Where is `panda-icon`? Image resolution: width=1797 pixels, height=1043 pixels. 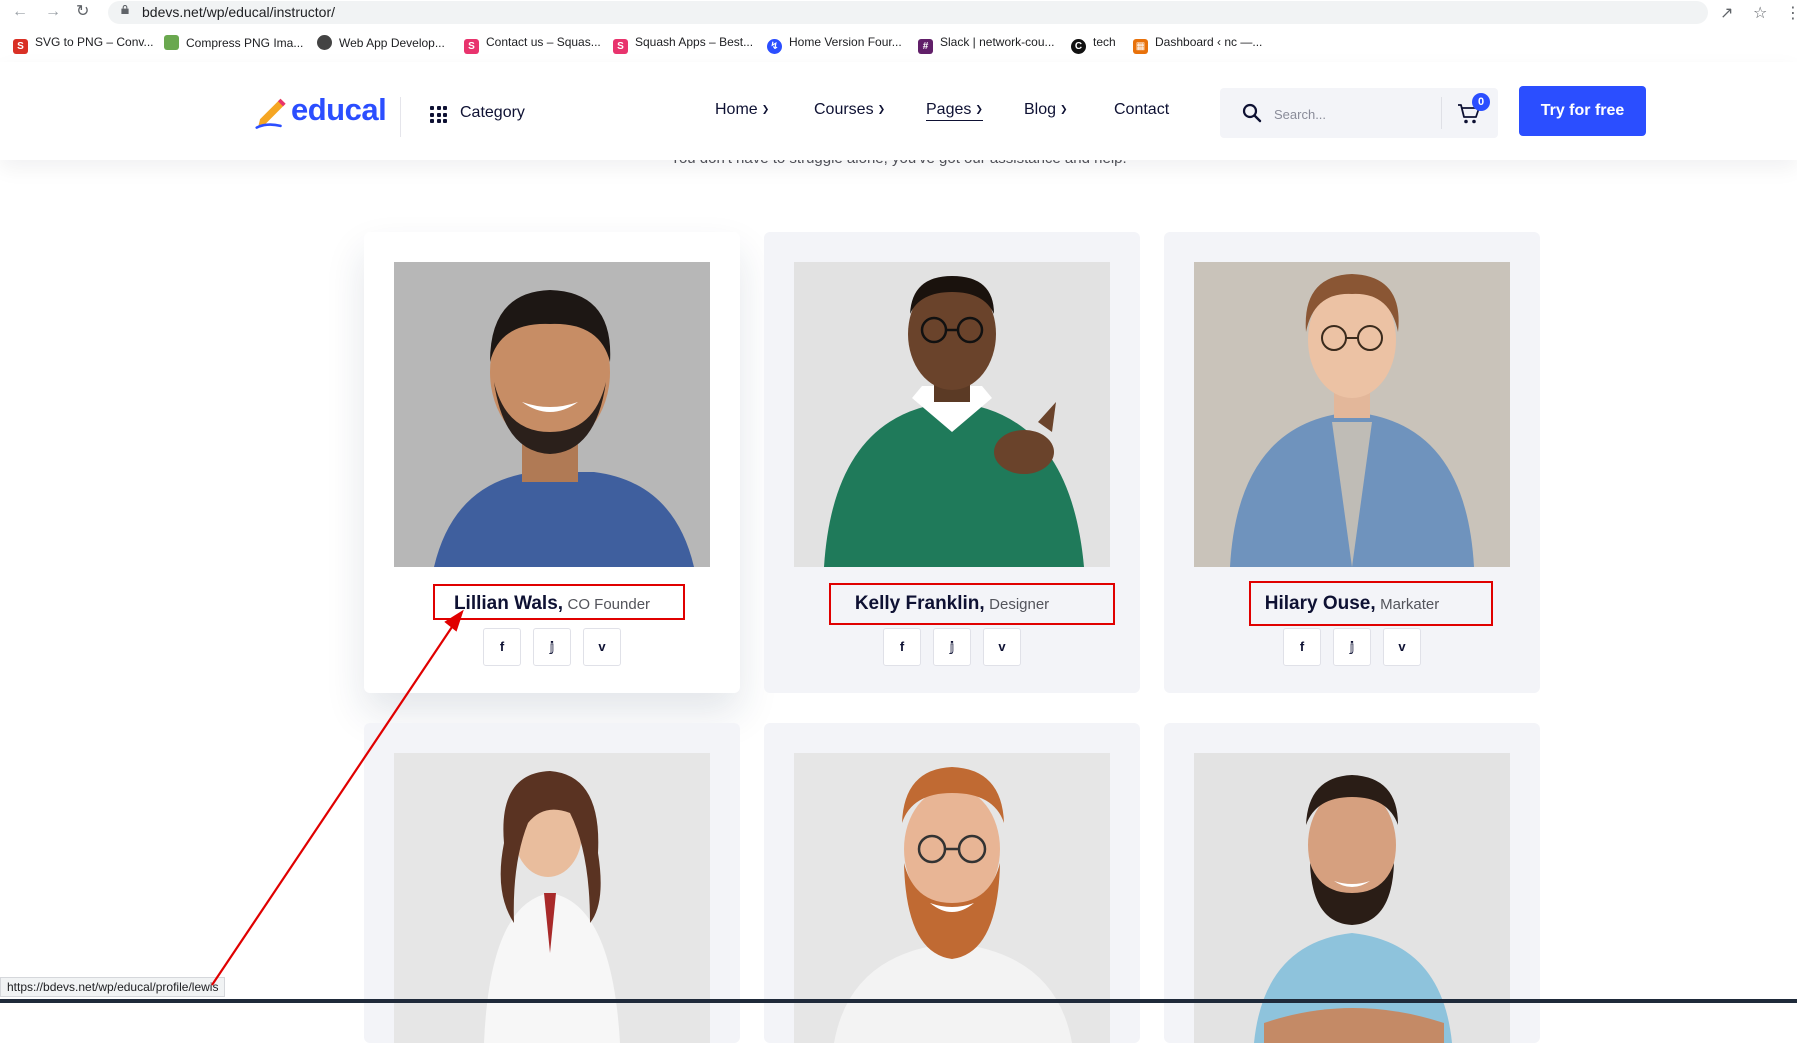 panda-icon is located at coordinates (171, 42).